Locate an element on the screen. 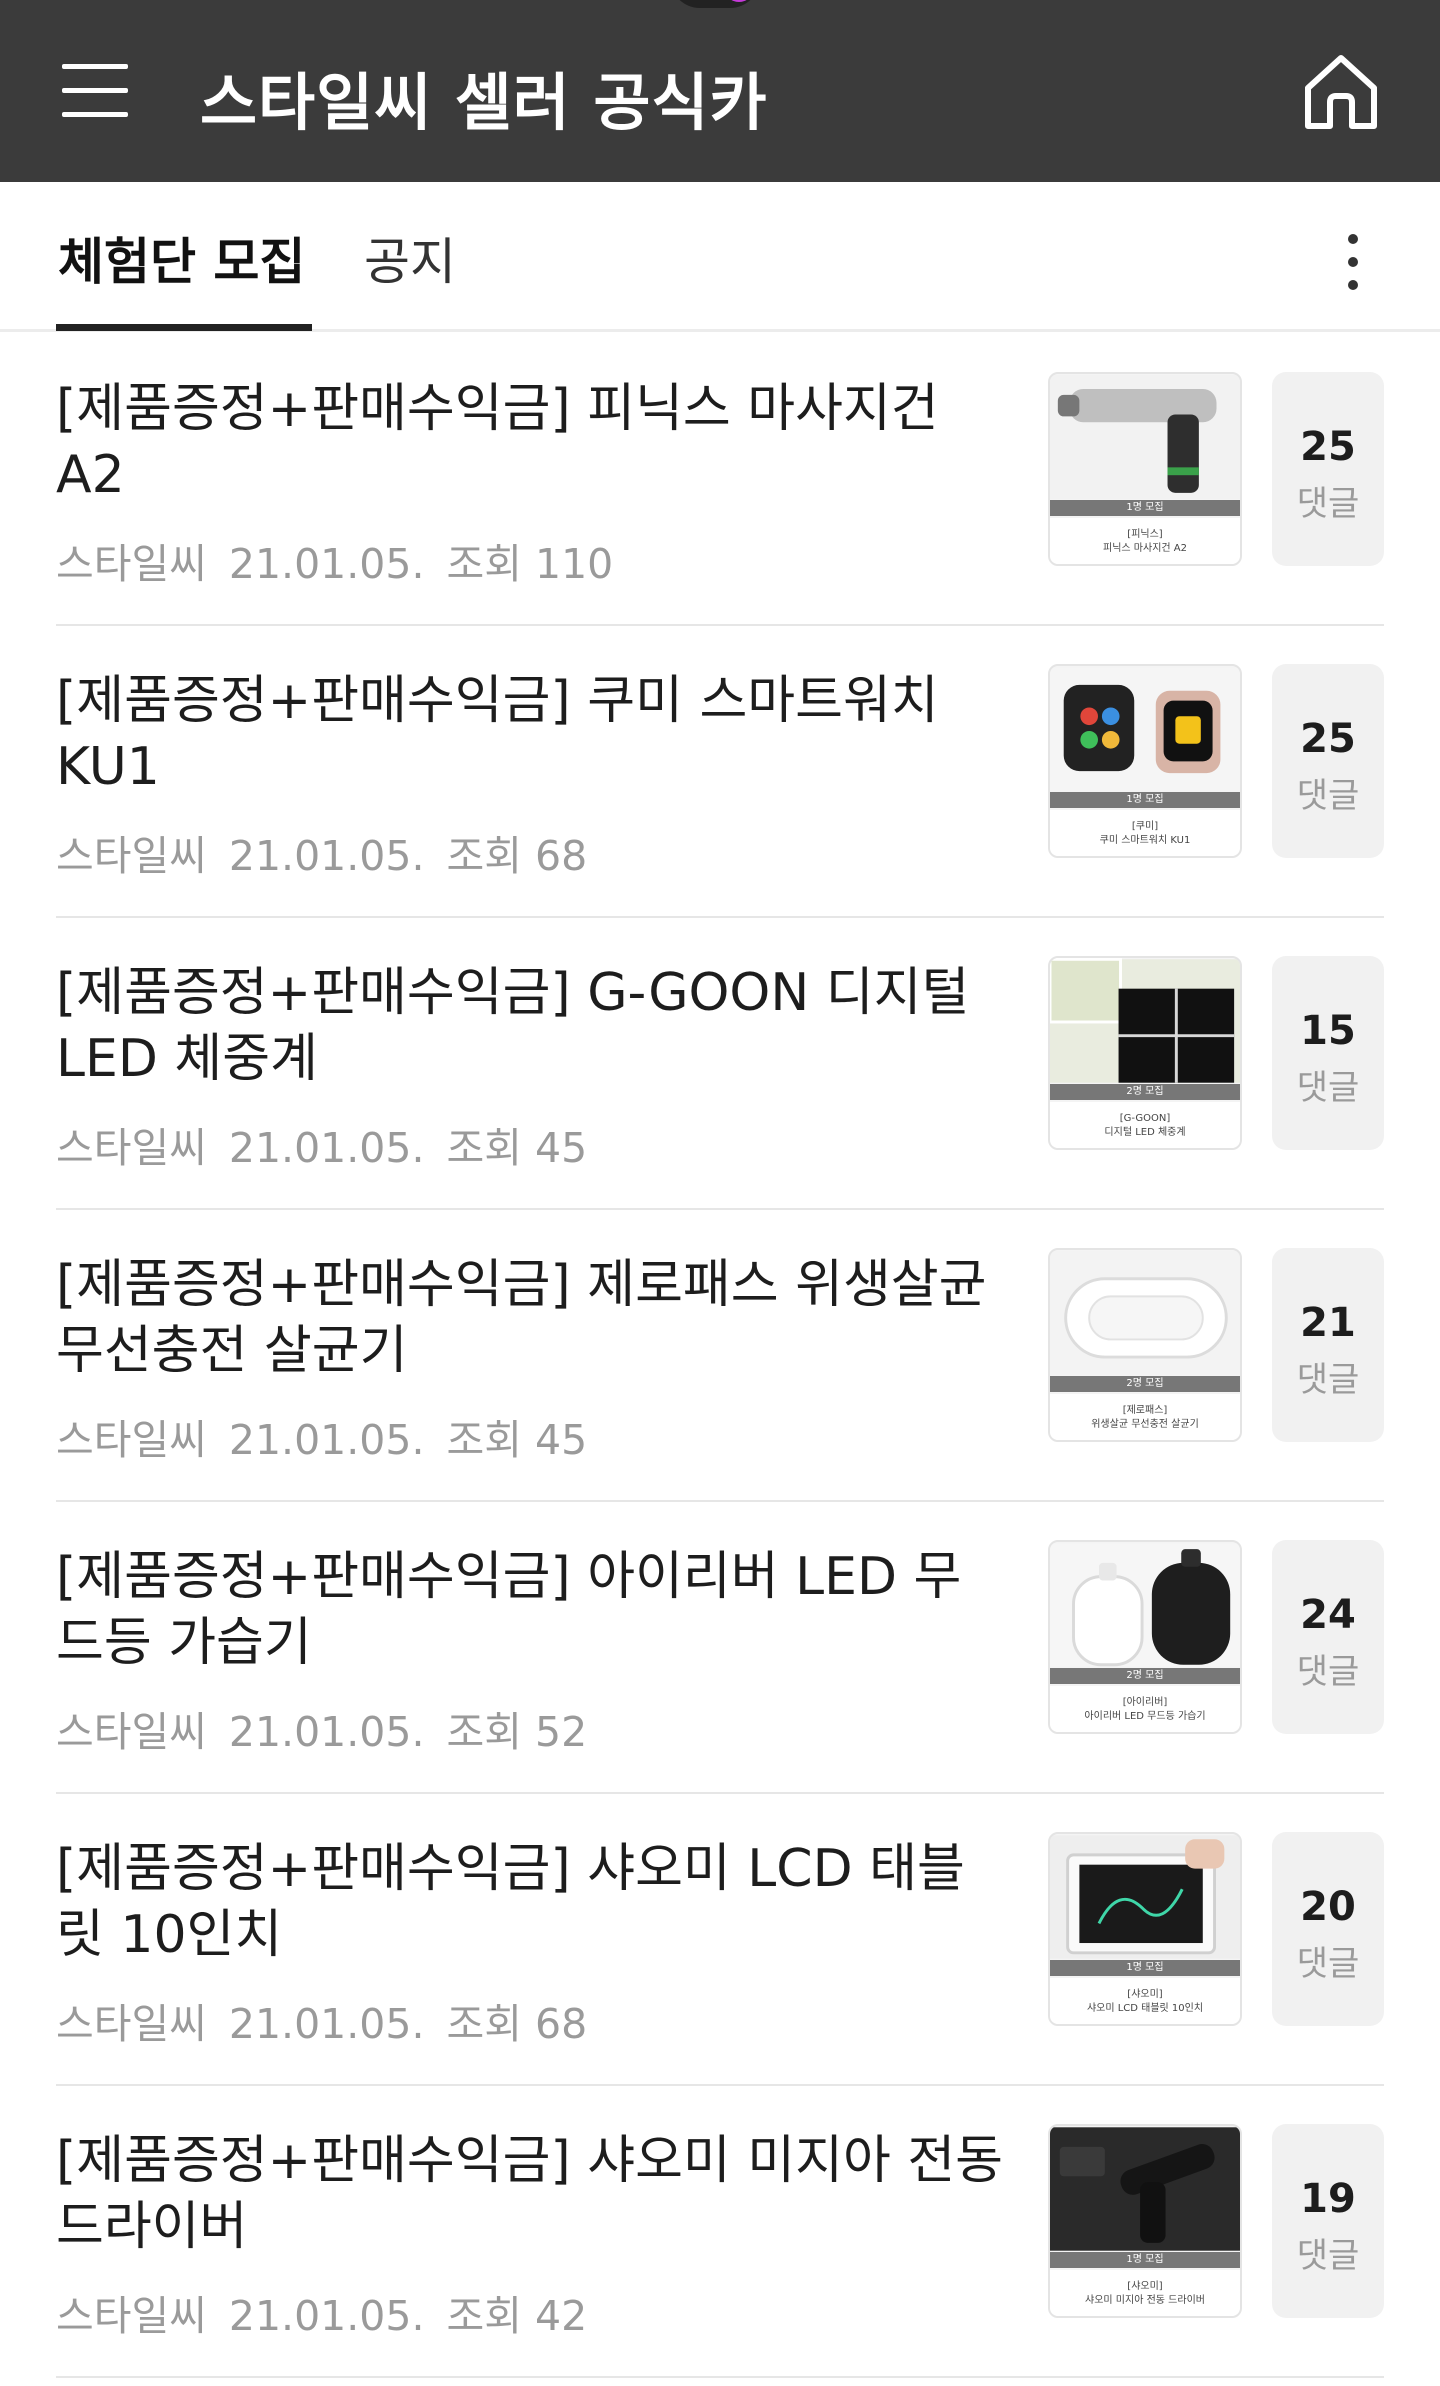 This screenshot has height=2386, width=1440. post-thumbnail: 2명 모집 [제로패스] 위생살균 무선충전 살균기 is located at coordinates (1145, 1345).